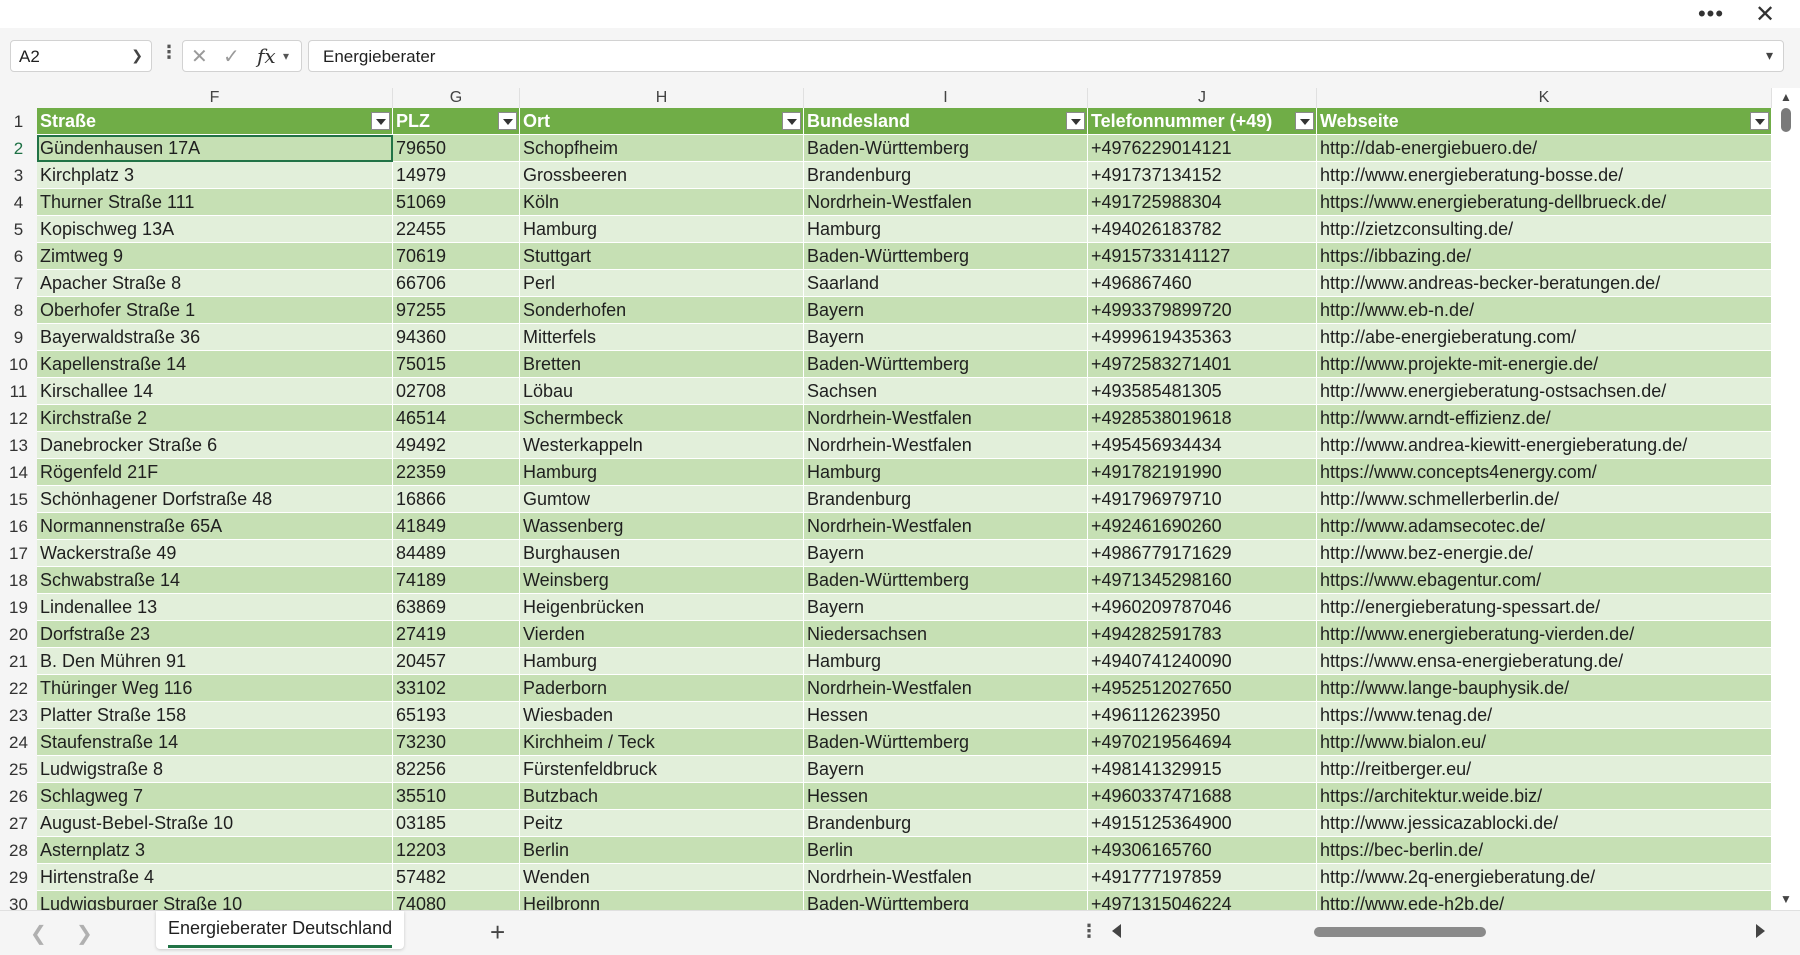 Image resolution: width=1800 pixels, height=955 pixels. I want to click on table-cell: Normannenstraße 65A, so click(215, 526).